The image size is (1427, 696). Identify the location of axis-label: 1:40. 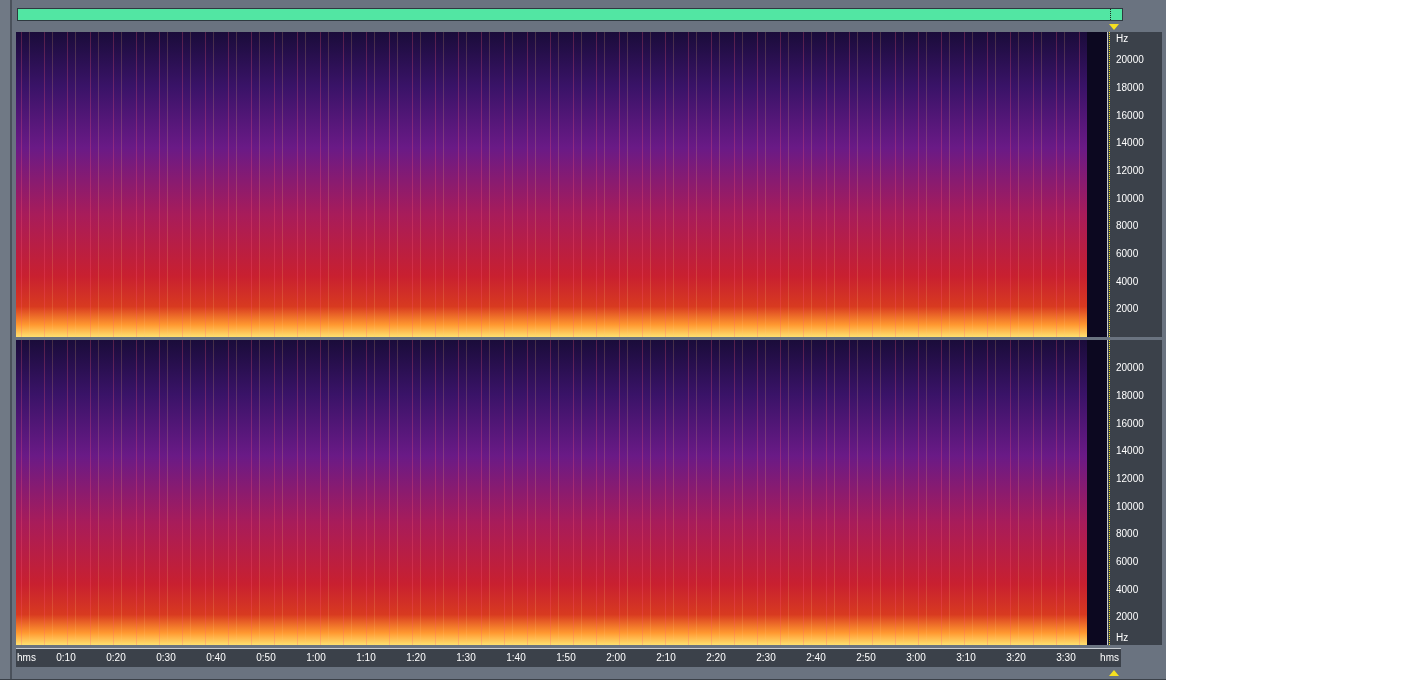
(516, 658).